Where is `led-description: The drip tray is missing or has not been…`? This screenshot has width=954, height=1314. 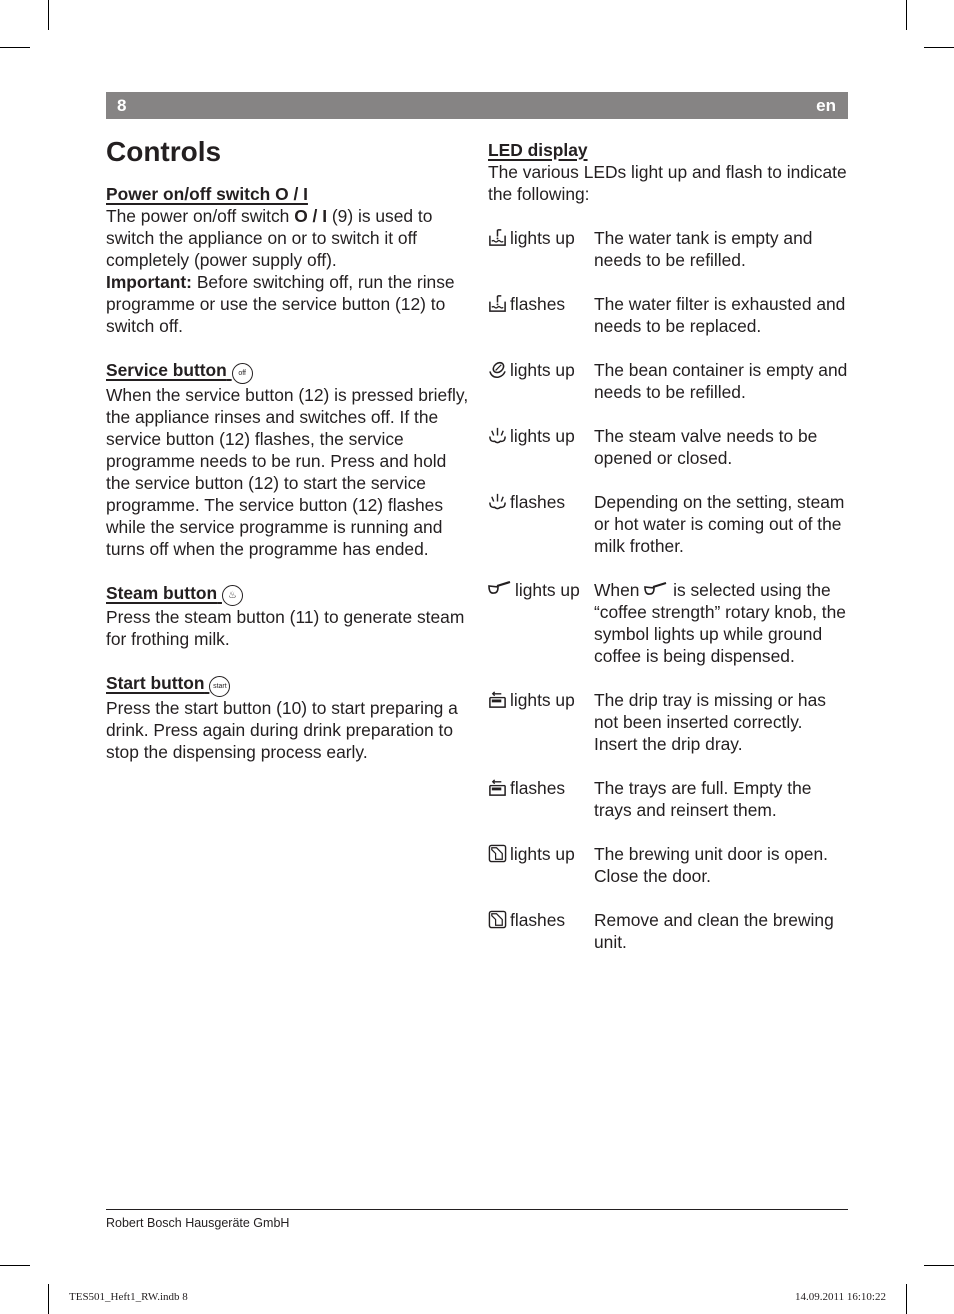 led-description: The drip tray is missing or has not been… is located at coordinates (710, 722).